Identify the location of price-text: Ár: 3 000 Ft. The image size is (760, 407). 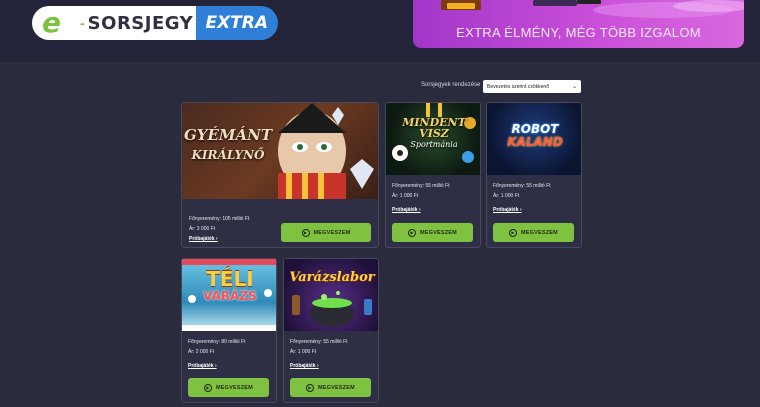
(202, 229).